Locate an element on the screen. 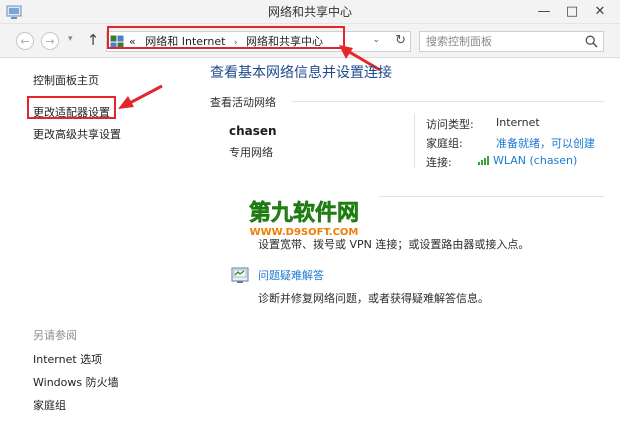 Image resolution: width=620 pixels, height=435 pixels. forward-button: → is located at coordinates (50, 41).